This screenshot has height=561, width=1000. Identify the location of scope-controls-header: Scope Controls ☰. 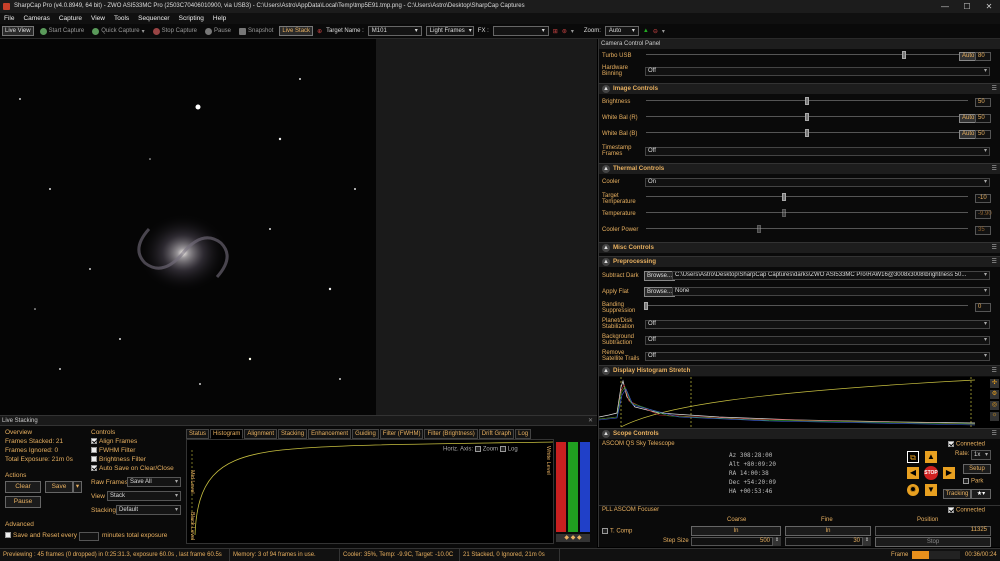
(799, 433).